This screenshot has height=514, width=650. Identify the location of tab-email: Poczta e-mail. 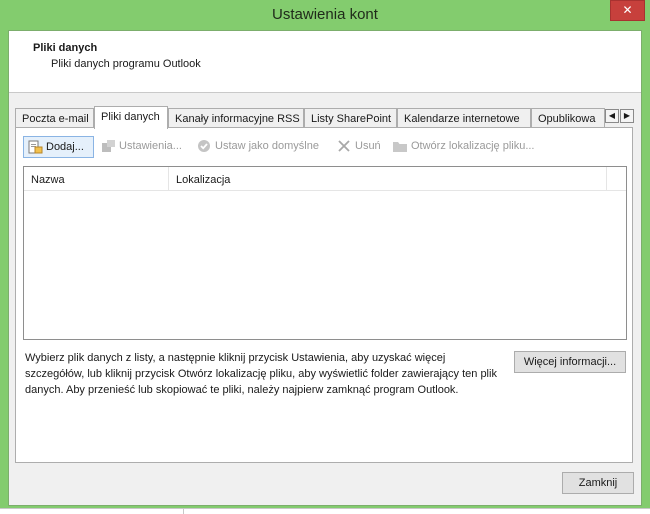
(54, 118).